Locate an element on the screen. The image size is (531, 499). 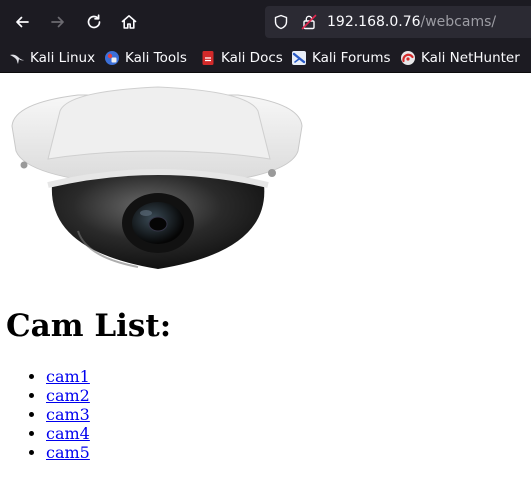
bookmark-kali-docs: Kali Docs is located at coordinates (241, 58).